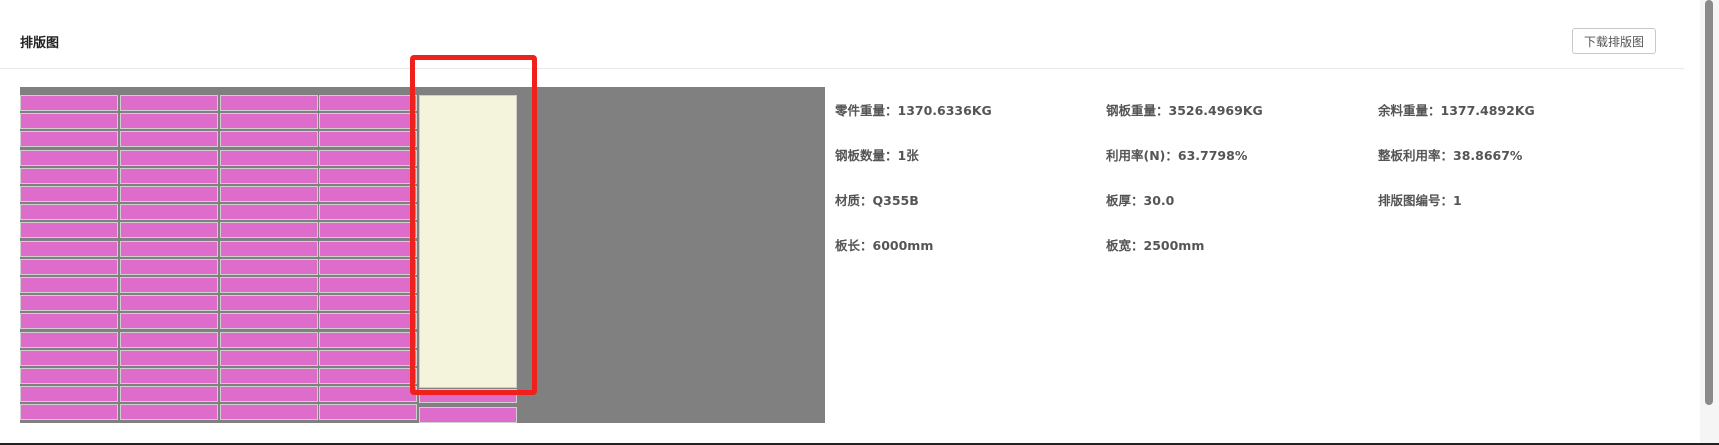 The image size is (1719, 445). I want to click on vertical-scrollbar, so click(1709, 222).